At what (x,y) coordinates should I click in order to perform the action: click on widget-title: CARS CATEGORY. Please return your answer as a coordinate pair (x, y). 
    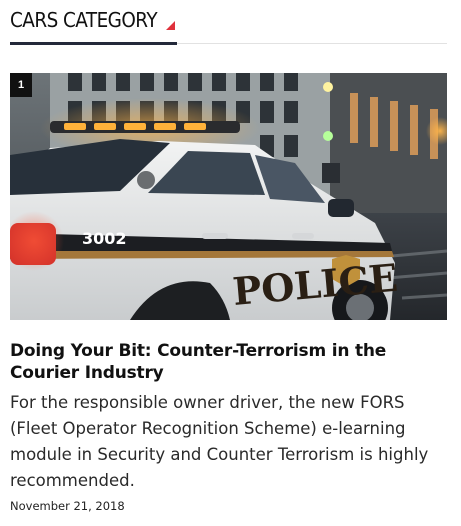
    Looking at the image, I should click on (84, 20).